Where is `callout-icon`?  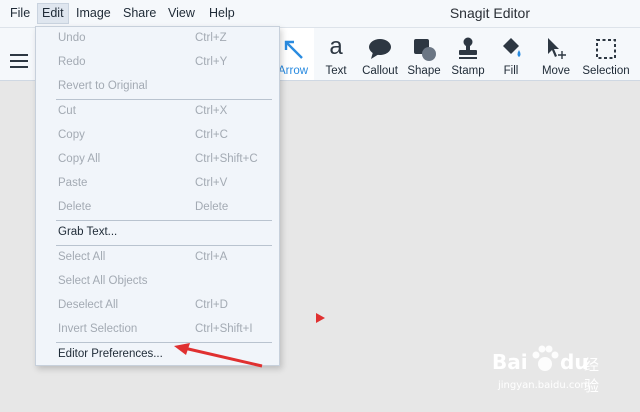
callout-icon is located at coordinates (380, 49).